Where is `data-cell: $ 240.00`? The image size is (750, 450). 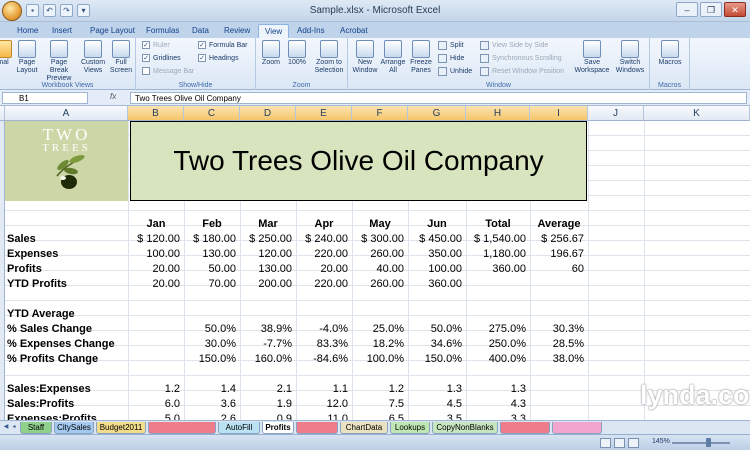
data-cell: $ 240.00 is located at coordinates (324, 239).